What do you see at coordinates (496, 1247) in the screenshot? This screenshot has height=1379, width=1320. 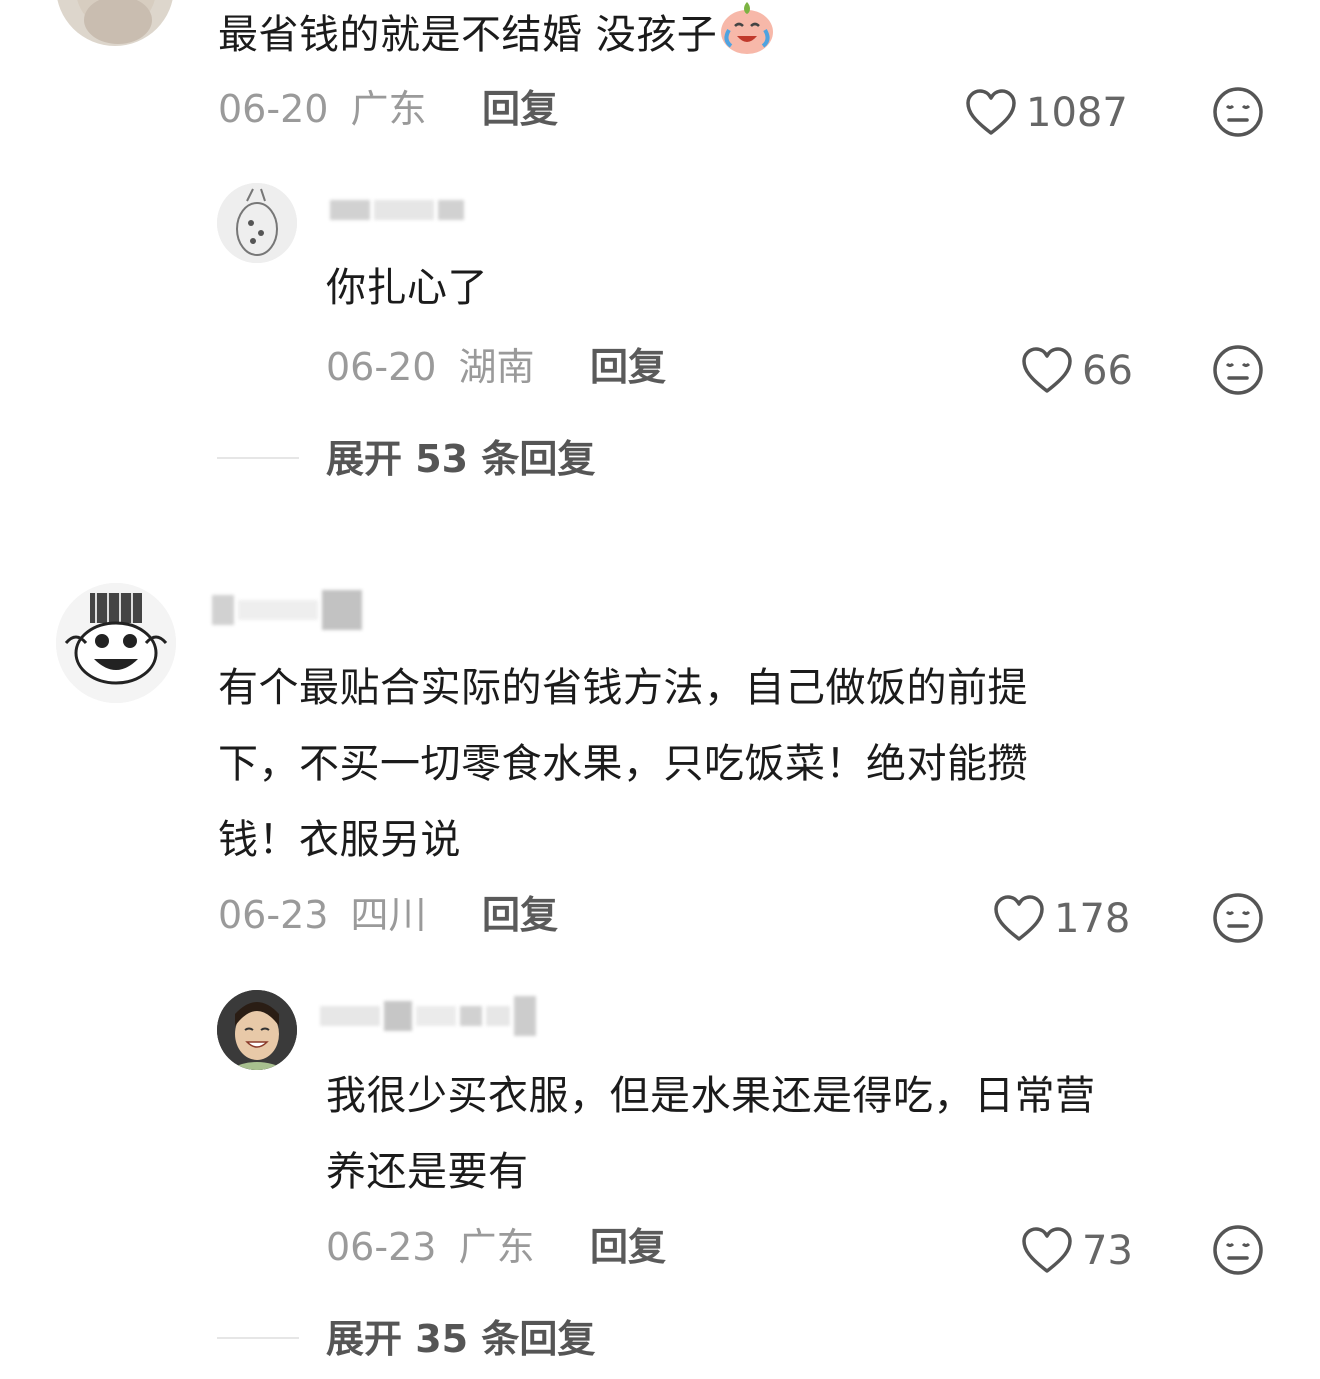 I see `reply-location: 广东` at bounding box center [496, 1247].